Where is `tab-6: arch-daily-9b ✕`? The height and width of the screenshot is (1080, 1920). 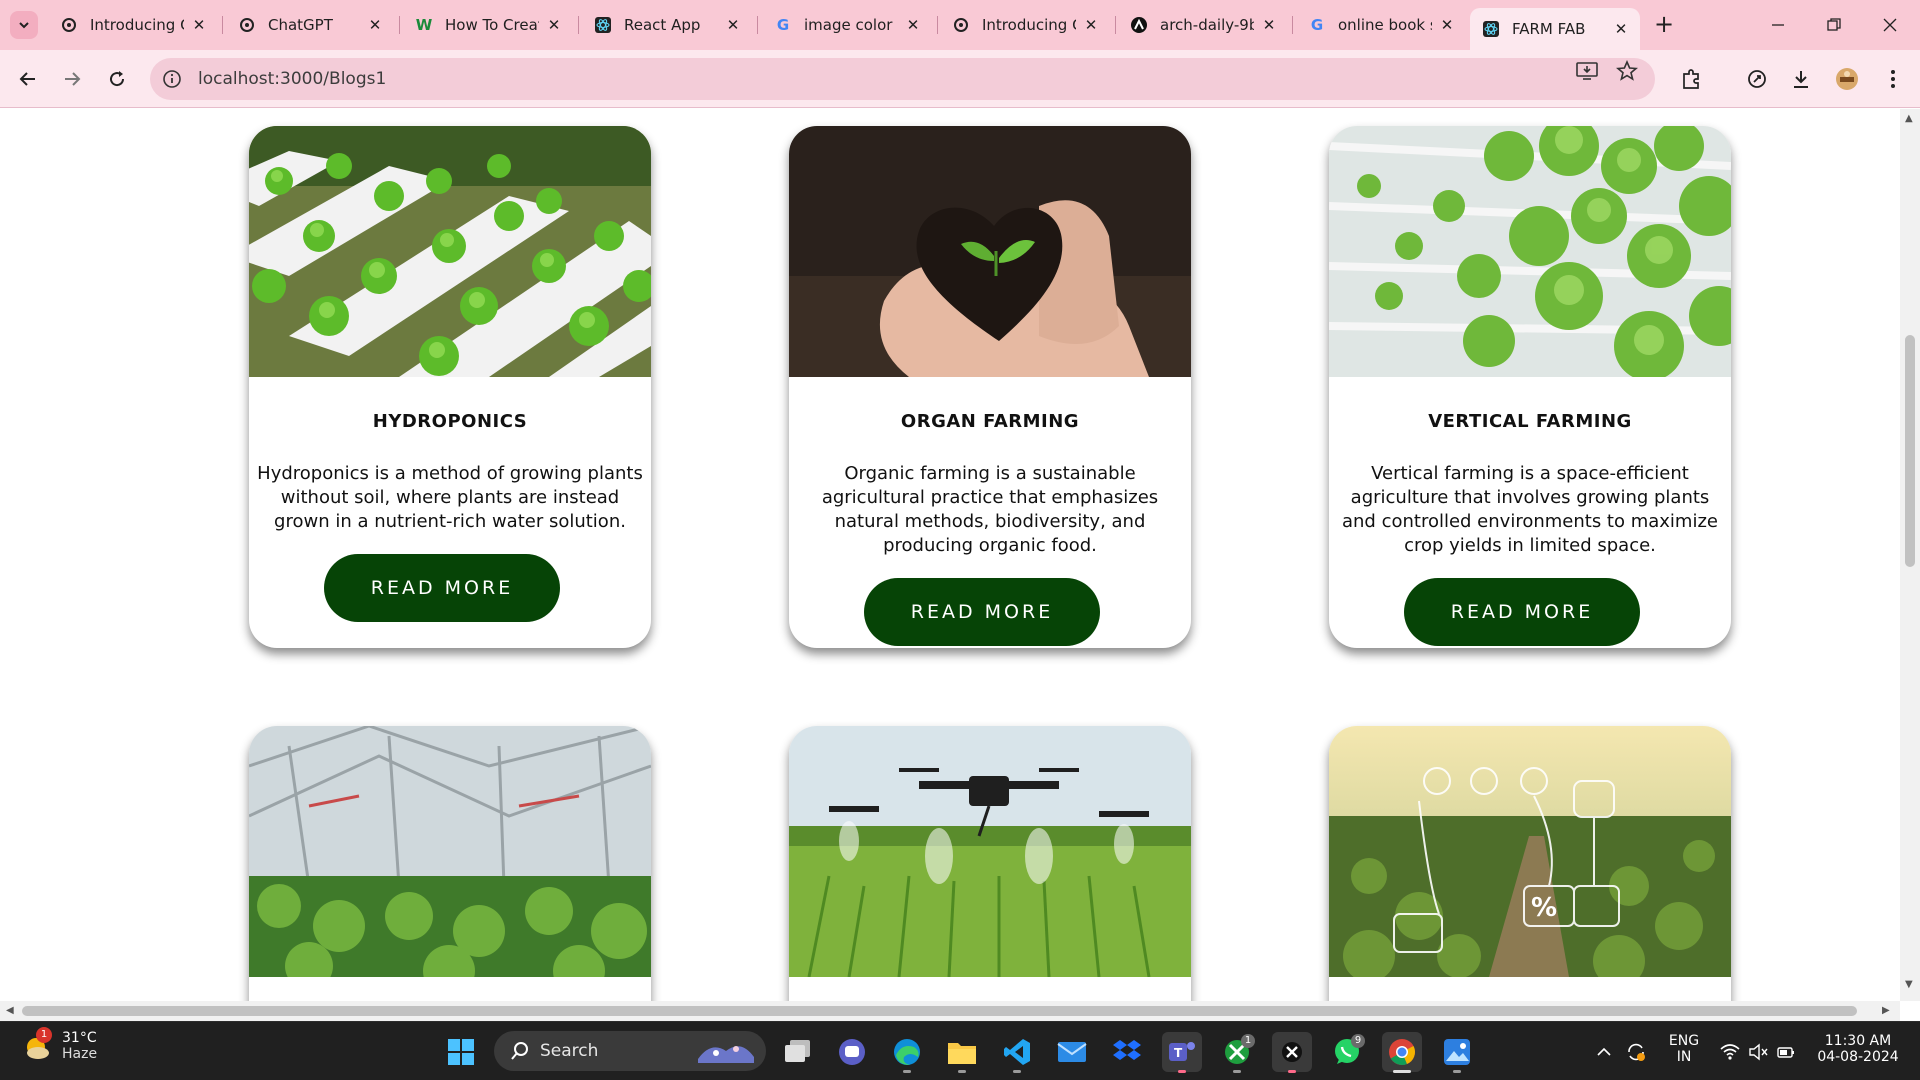
tab-6: arch-daily-9b ✕ is located at coordinates (1203, 25).